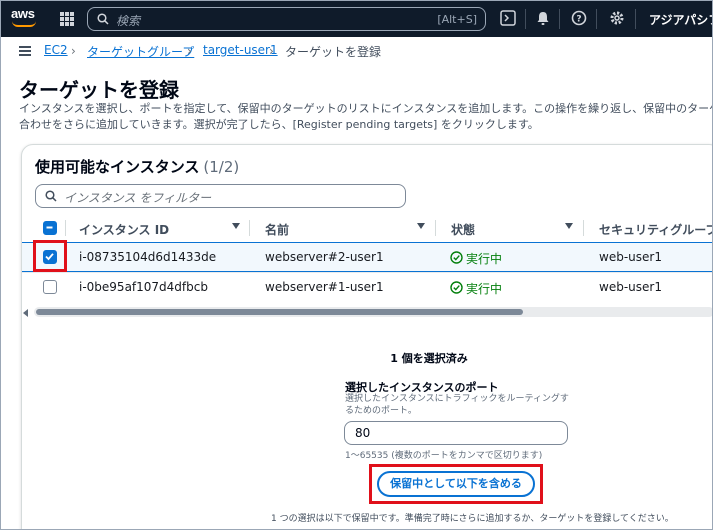 Image resolution: width=713 pixels, height=530 pixels. Describe the element at coordinates (544, 19) in the screenshot. I see `bell-icon` at that location.